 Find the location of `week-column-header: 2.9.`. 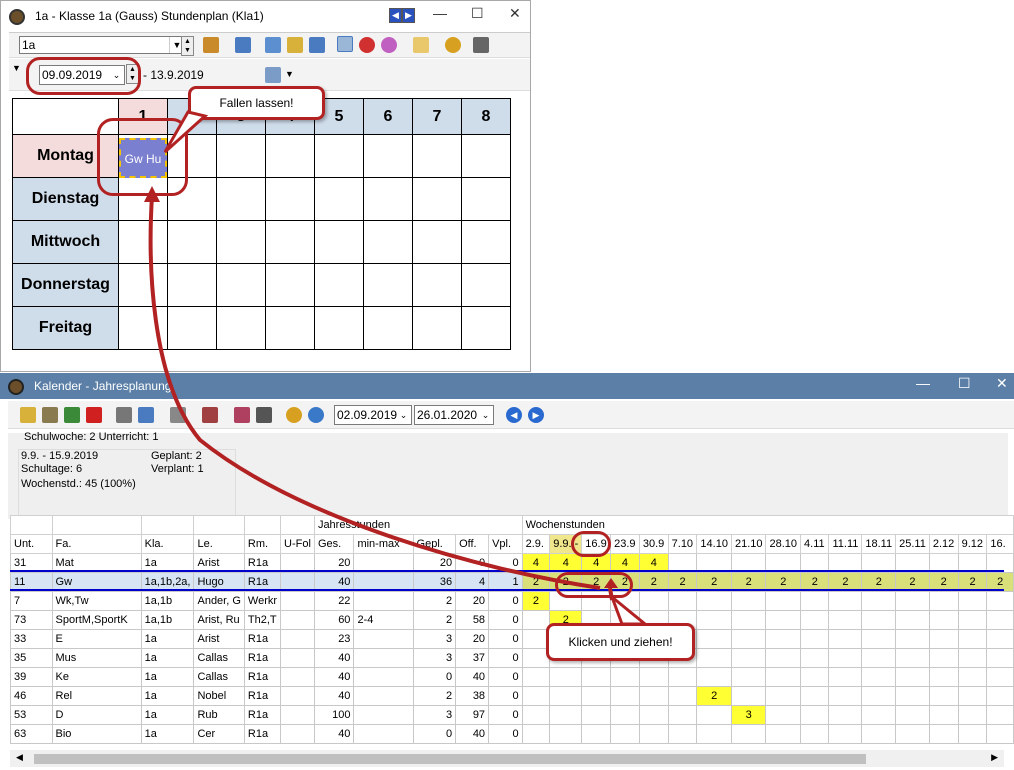

week-column-header: 2.9. is located at coordinates (536, 544).